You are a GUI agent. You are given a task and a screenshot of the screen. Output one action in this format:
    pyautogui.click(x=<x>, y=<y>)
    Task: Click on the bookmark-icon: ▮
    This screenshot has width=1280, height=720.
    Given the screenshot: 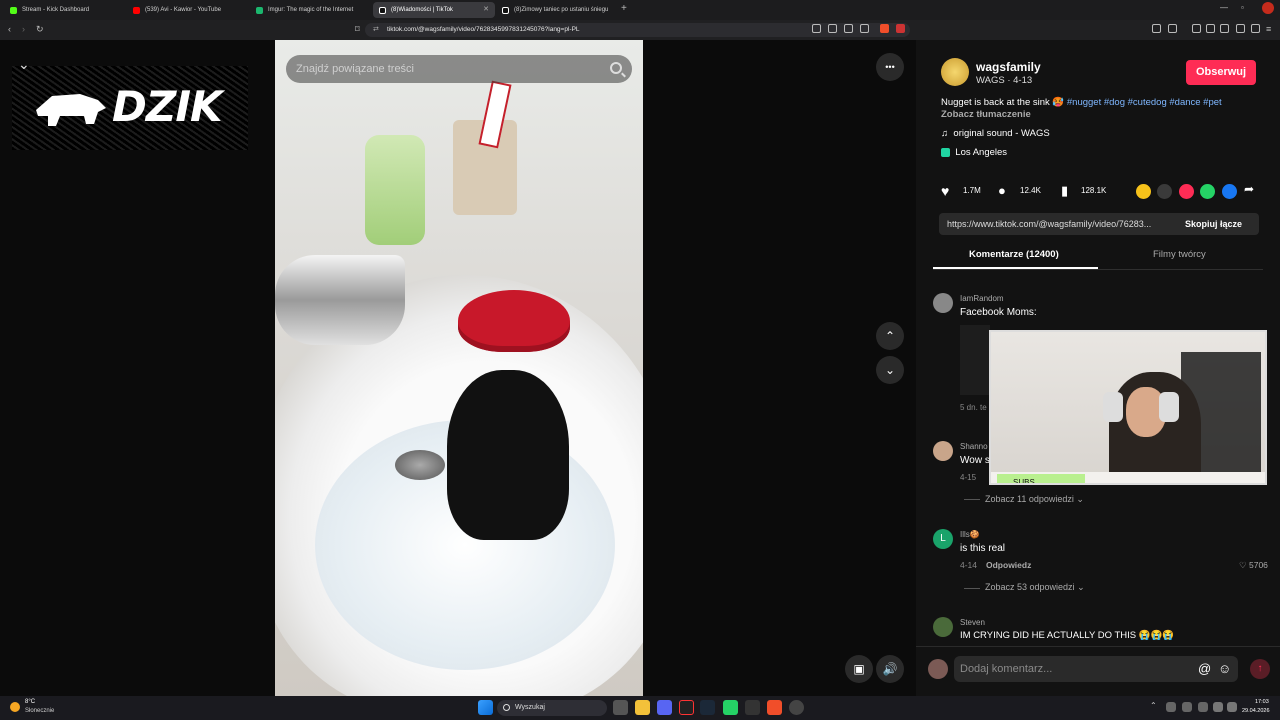 What is the action you would take?
    pyautogui.click(x=1064, y=191)
    